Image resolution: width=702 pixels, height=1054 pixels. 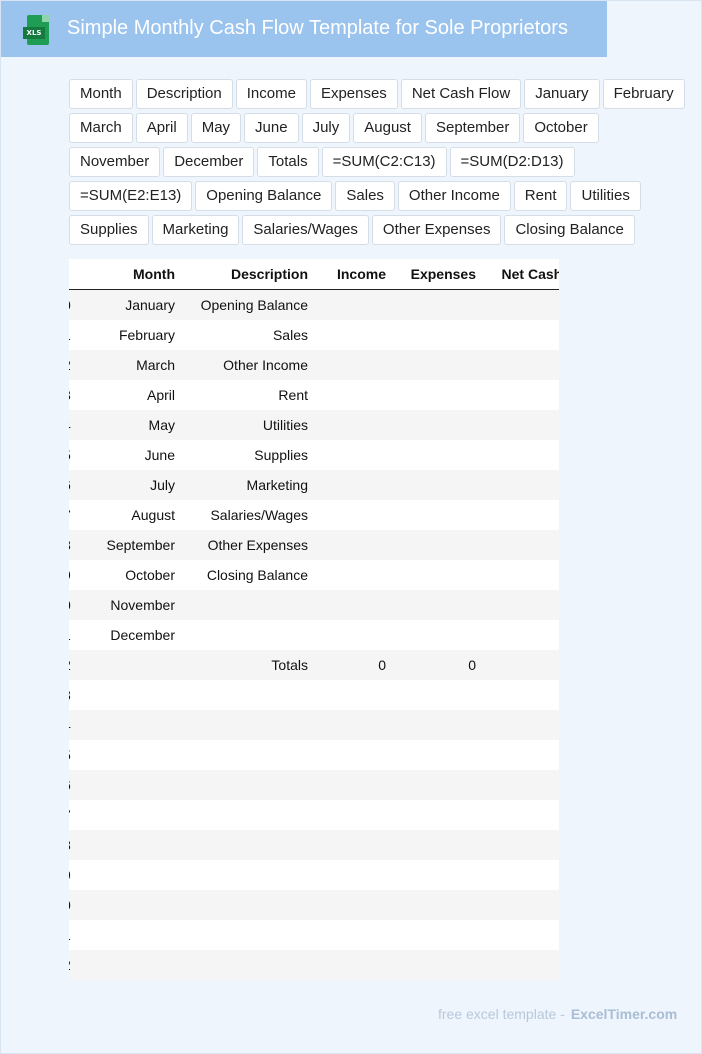 What do you see at coordinates (209, 162) in the screenshot?
I see `tag-pill: December` at bounding box center [209, 162].